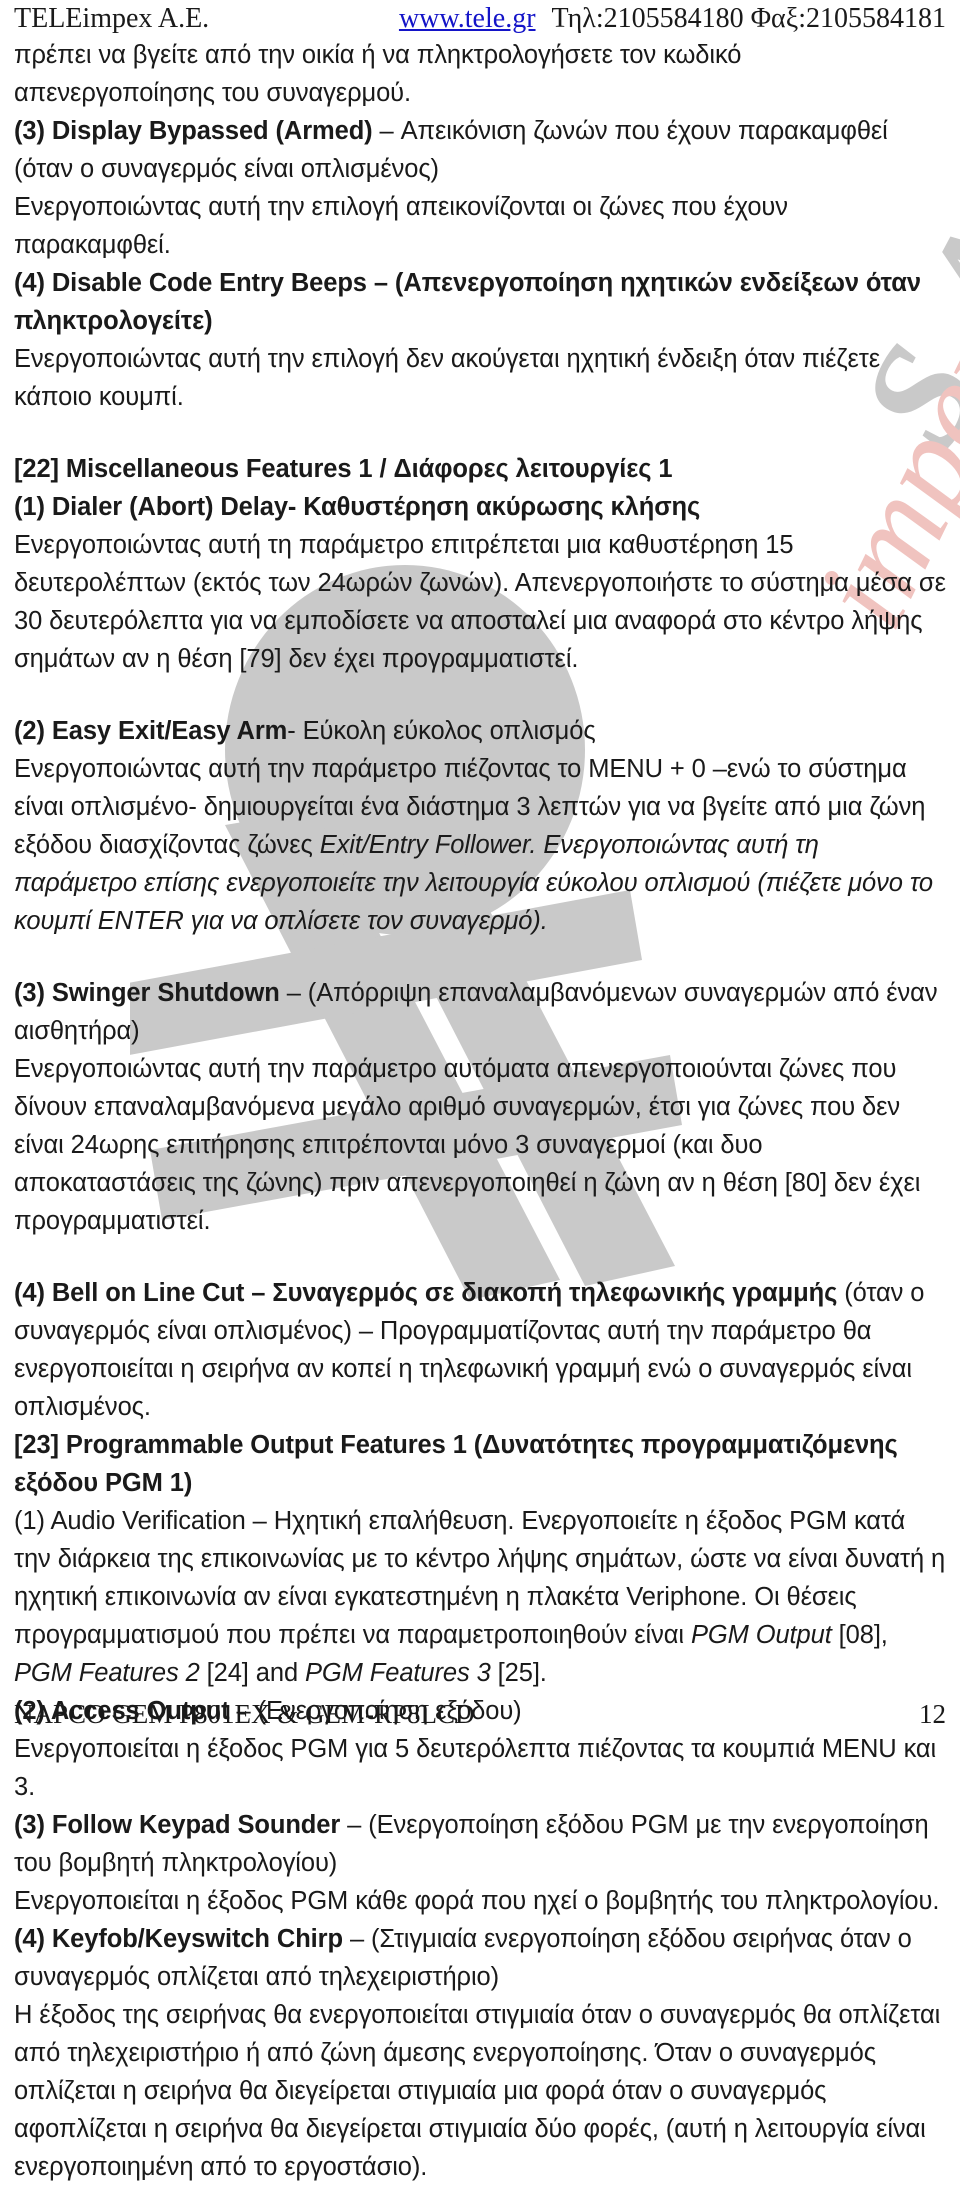  I want to click on pgm-features-2-ref-after: [24] and, so click(252, 1673).